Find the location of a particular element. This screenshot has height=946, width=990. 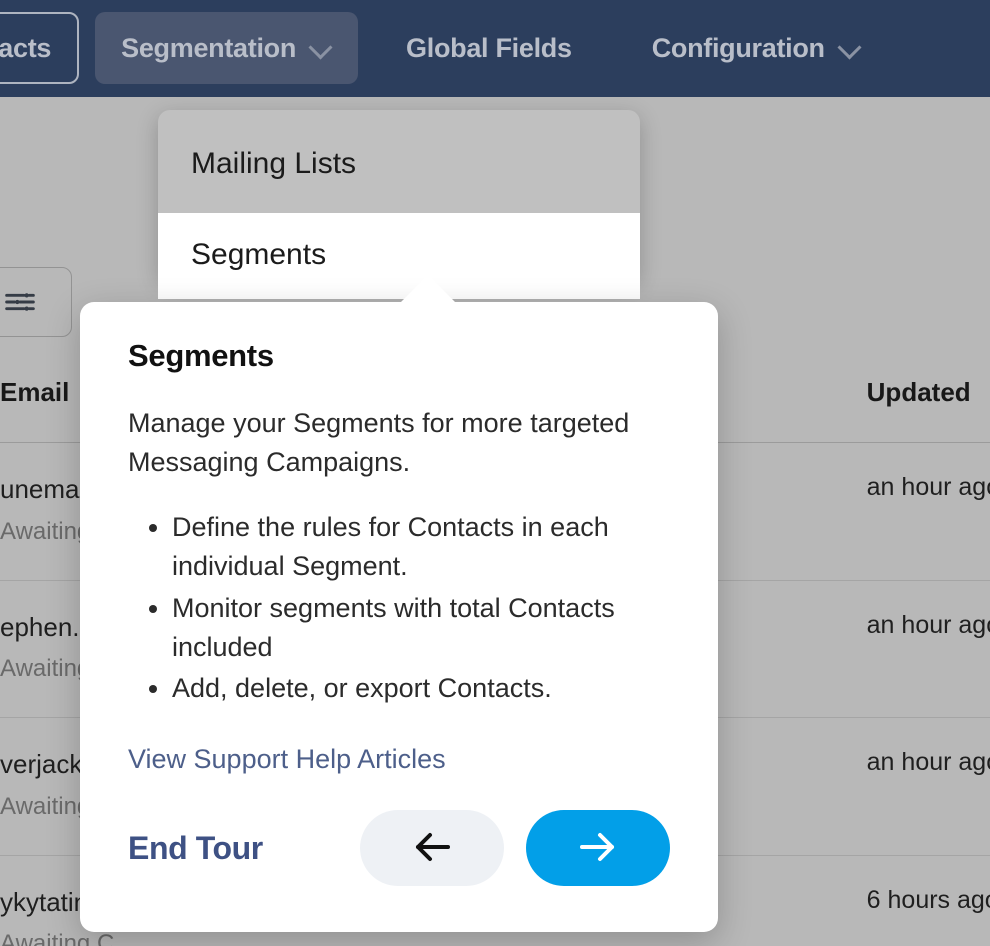

arrow-right-icon is located at coordinates (598, 848).